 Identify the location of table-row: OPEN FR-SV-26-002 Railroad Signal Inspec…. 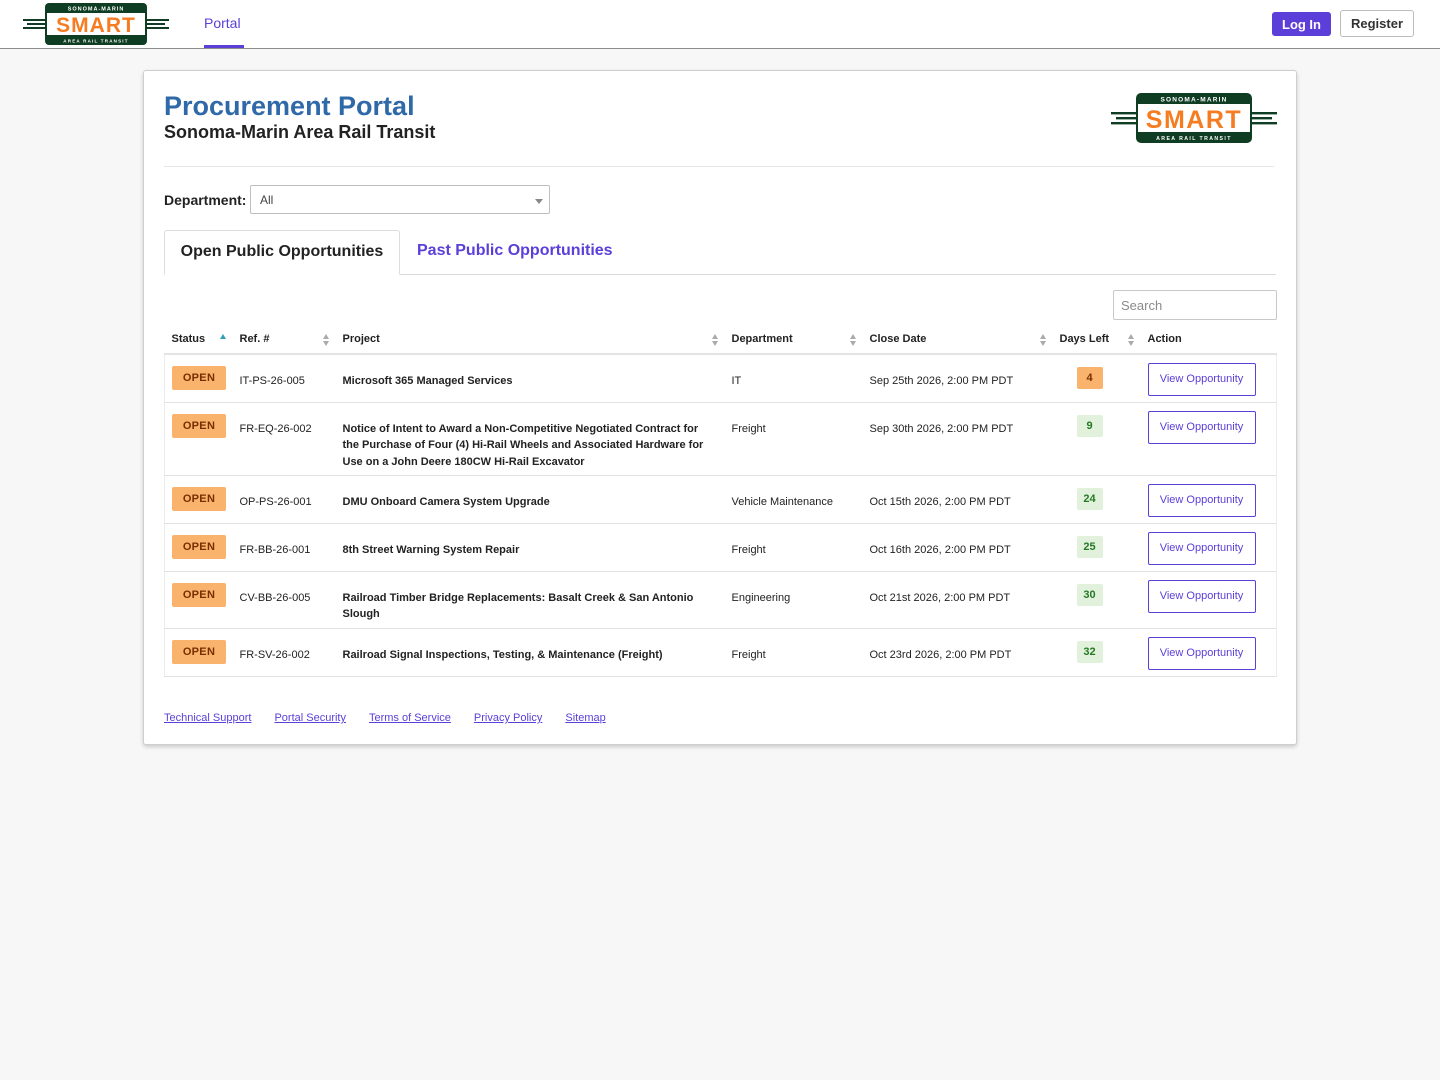
(720, 652).